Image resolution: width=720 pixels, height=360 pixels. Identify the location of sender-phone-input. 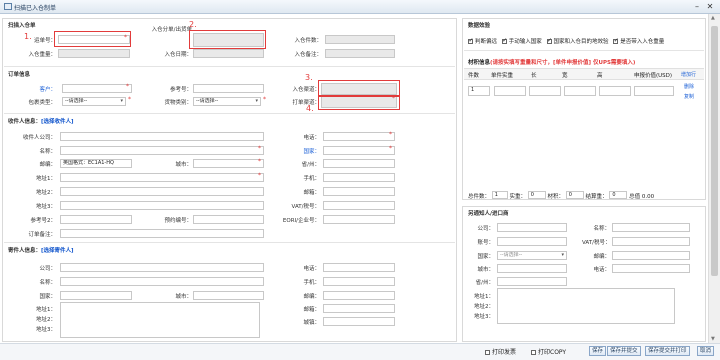
(359, 267).